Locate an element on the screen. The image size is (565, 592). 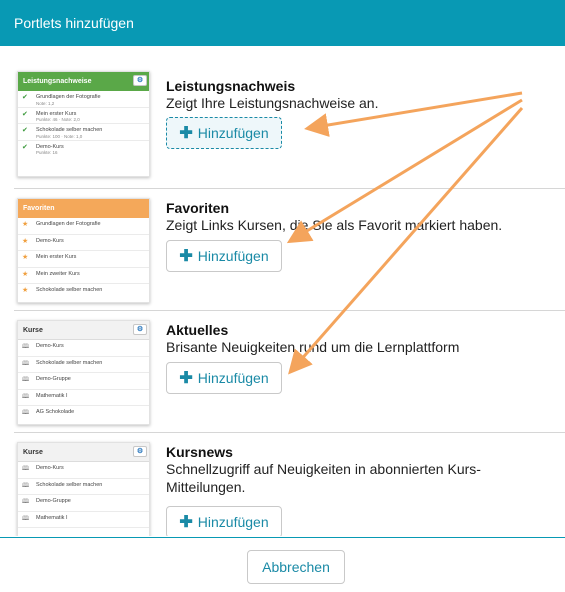
preview-item: ★ Mein erster Kurs is located at coordinates (83, 259).